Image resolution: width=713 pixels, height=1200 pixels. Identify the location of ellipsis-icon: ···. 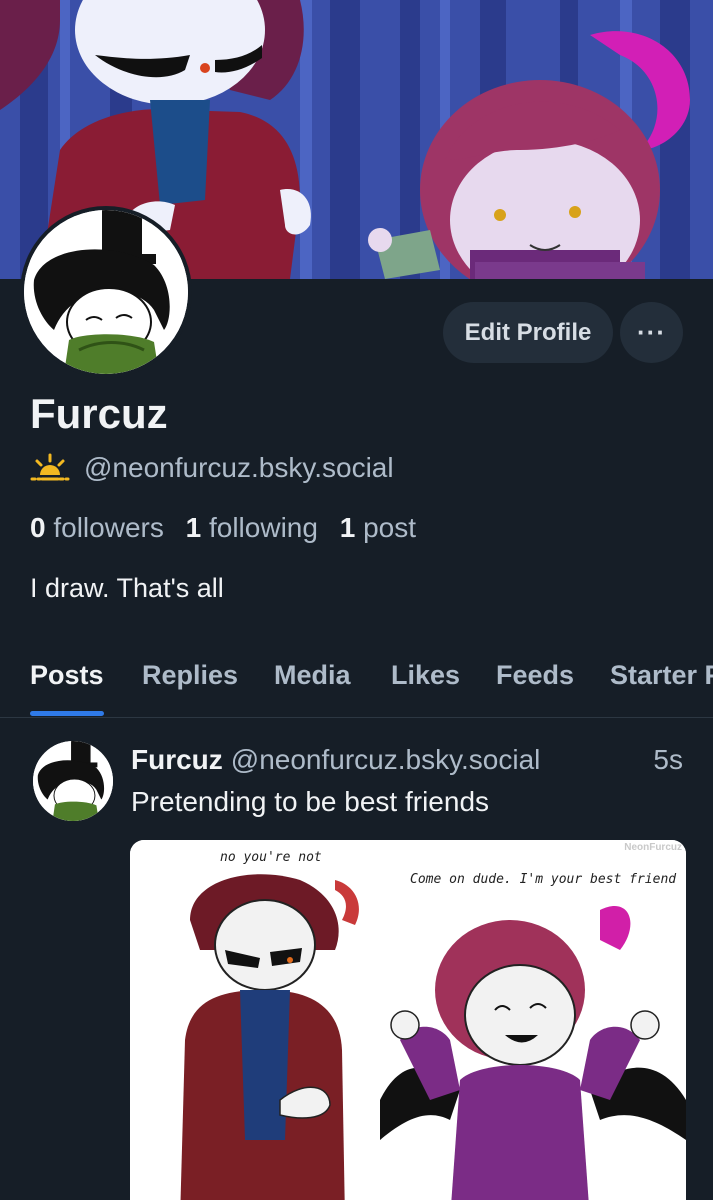
(651, 332).